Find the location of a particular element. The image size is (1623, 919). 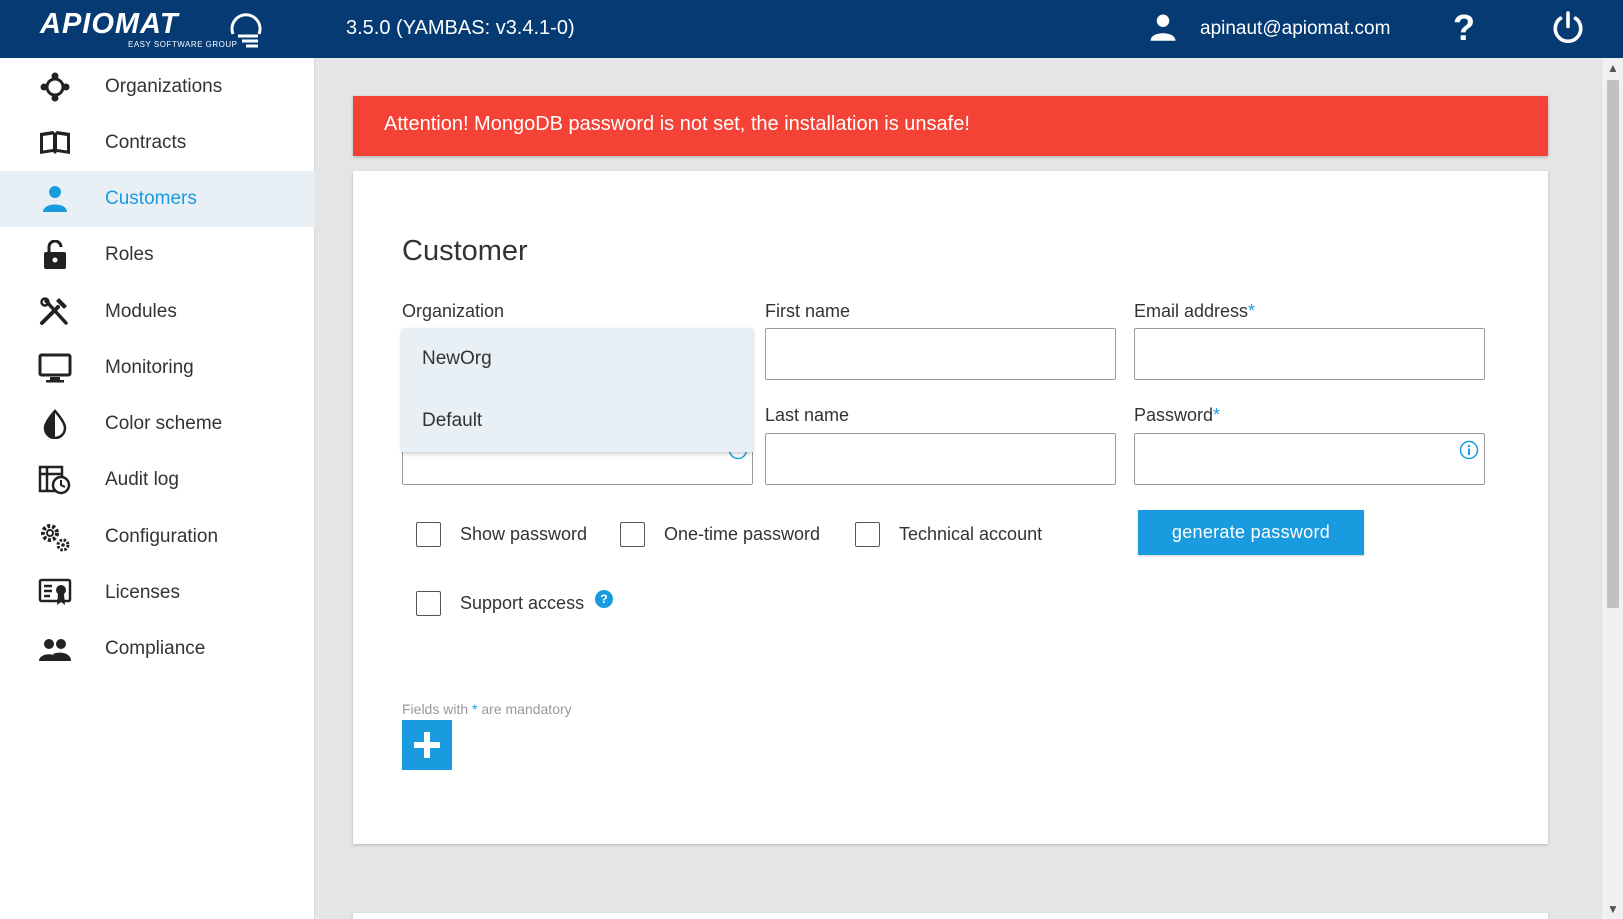

email-label: Email address* is located at coordinates (1194, 311).